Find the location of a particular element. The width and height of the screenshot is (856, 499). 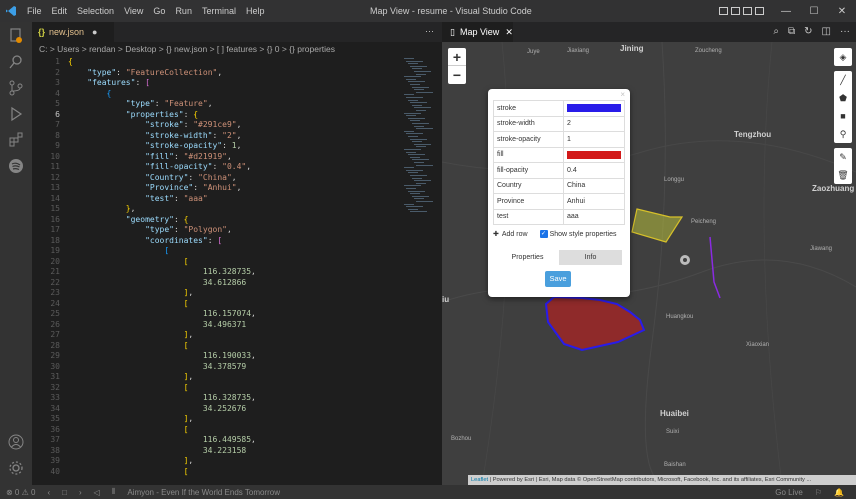

menu-item-go: Go is located at coordinates (159, 11).